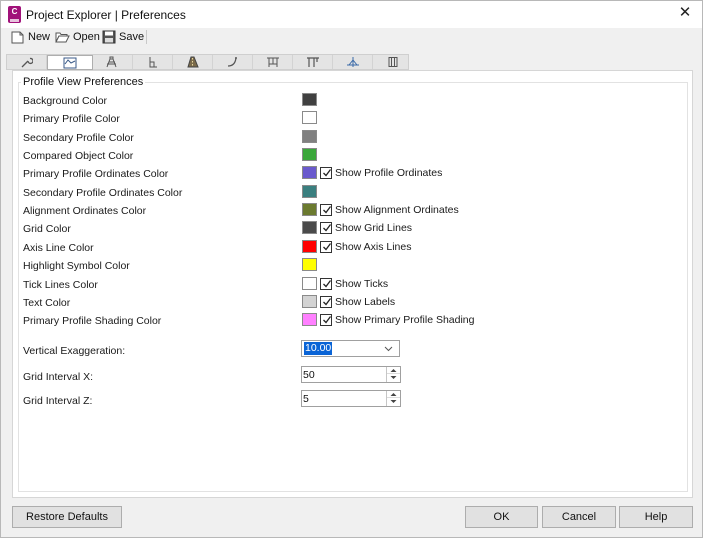 This screenshot has width=703, height=538. I want to click on color-row-label: Tick Lines Color, so click(60, 285).